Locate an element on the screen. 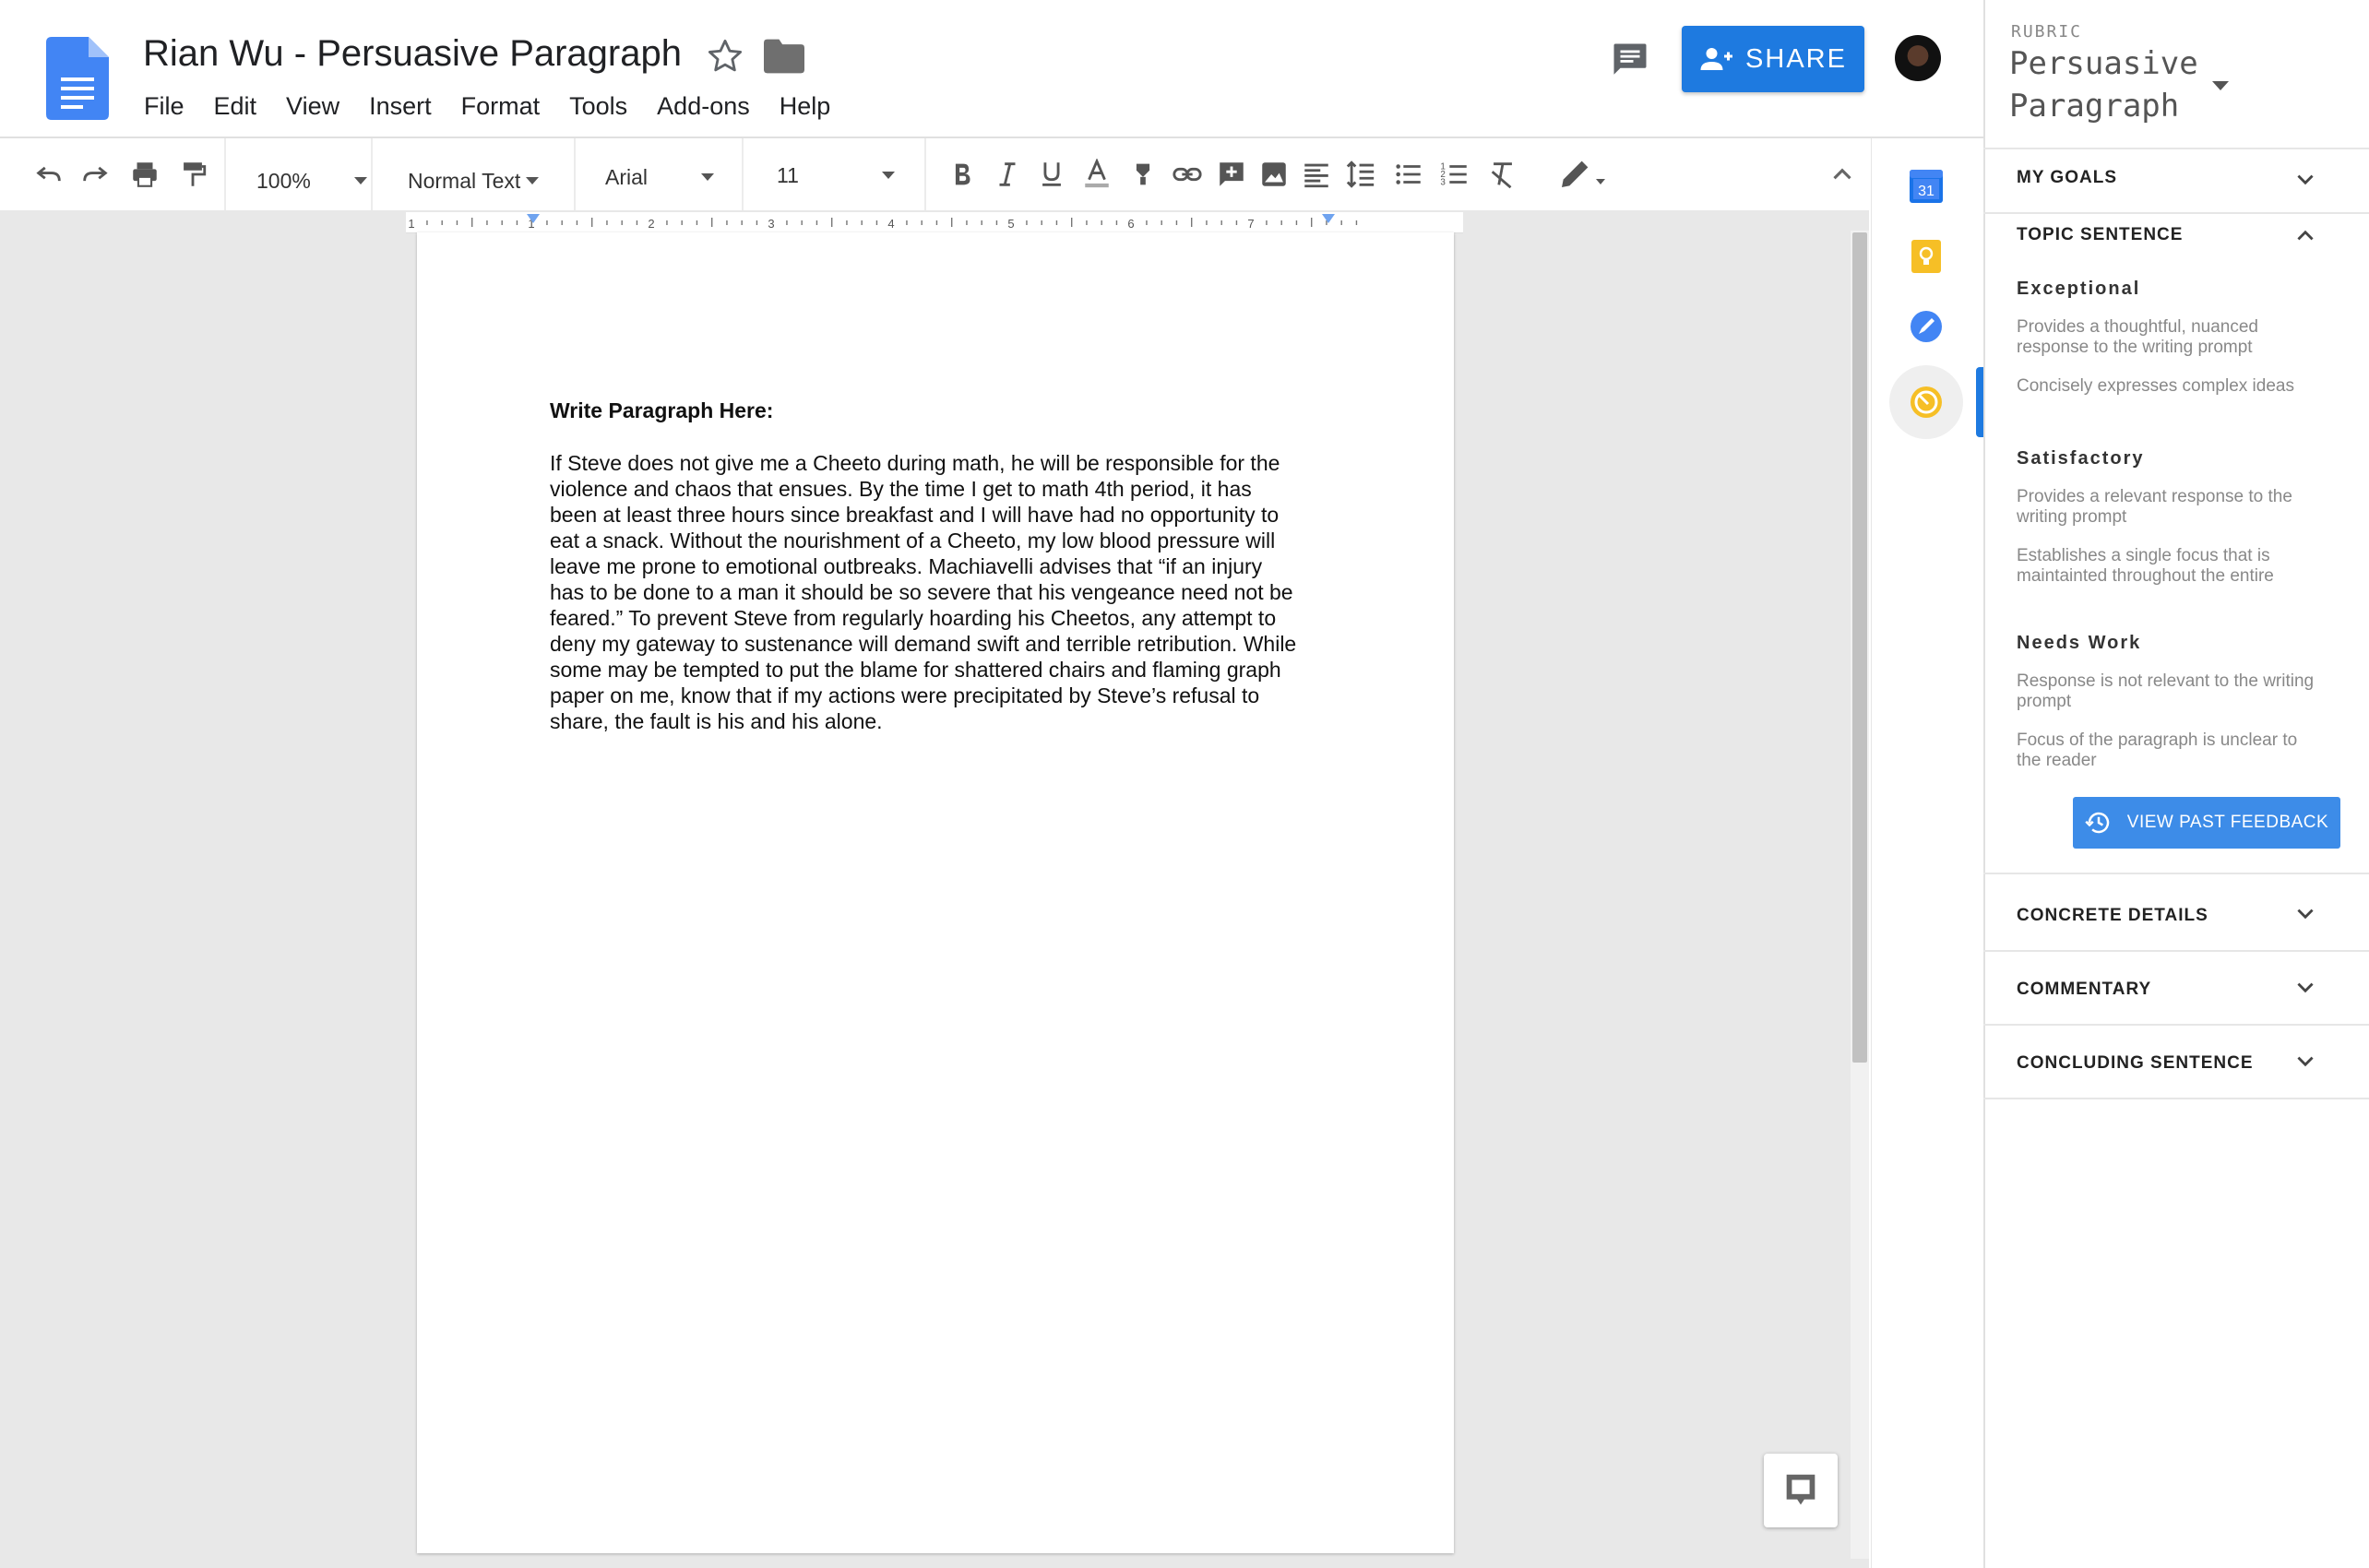 The height and width of the screenshot is (1568, 2369). collapse-toolbar-icon is located at coordinates (1842, 174).